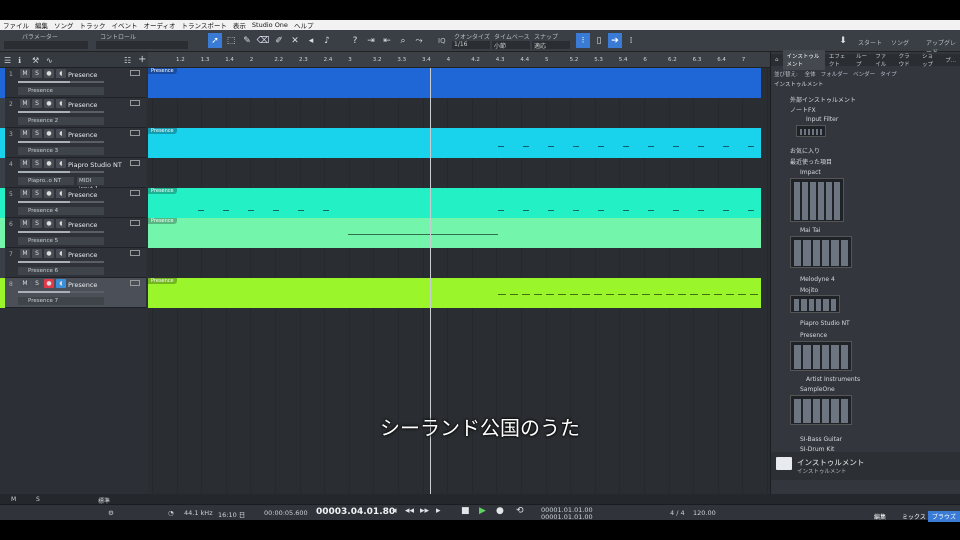 Image resolution: width=960 pixels, height=540 pixels. What do you see at coordinates (61, 241) in the screenshot?
I see `instrument-select: Presence 5` at bounding box center [61, 241].